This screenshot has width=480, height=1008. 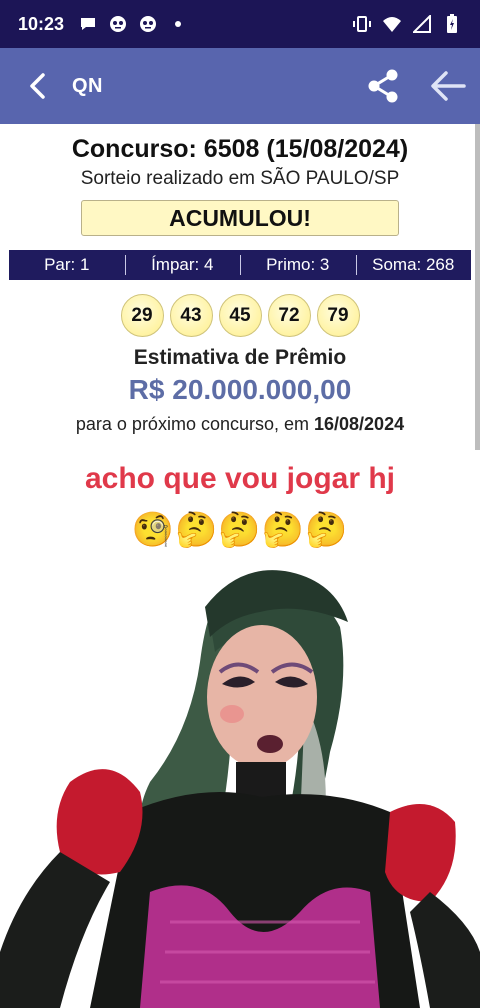 What do you see at coordinates (37, 86) in the screenshot?
I see `back-chevron-icon` at bounding box center [37, 86].